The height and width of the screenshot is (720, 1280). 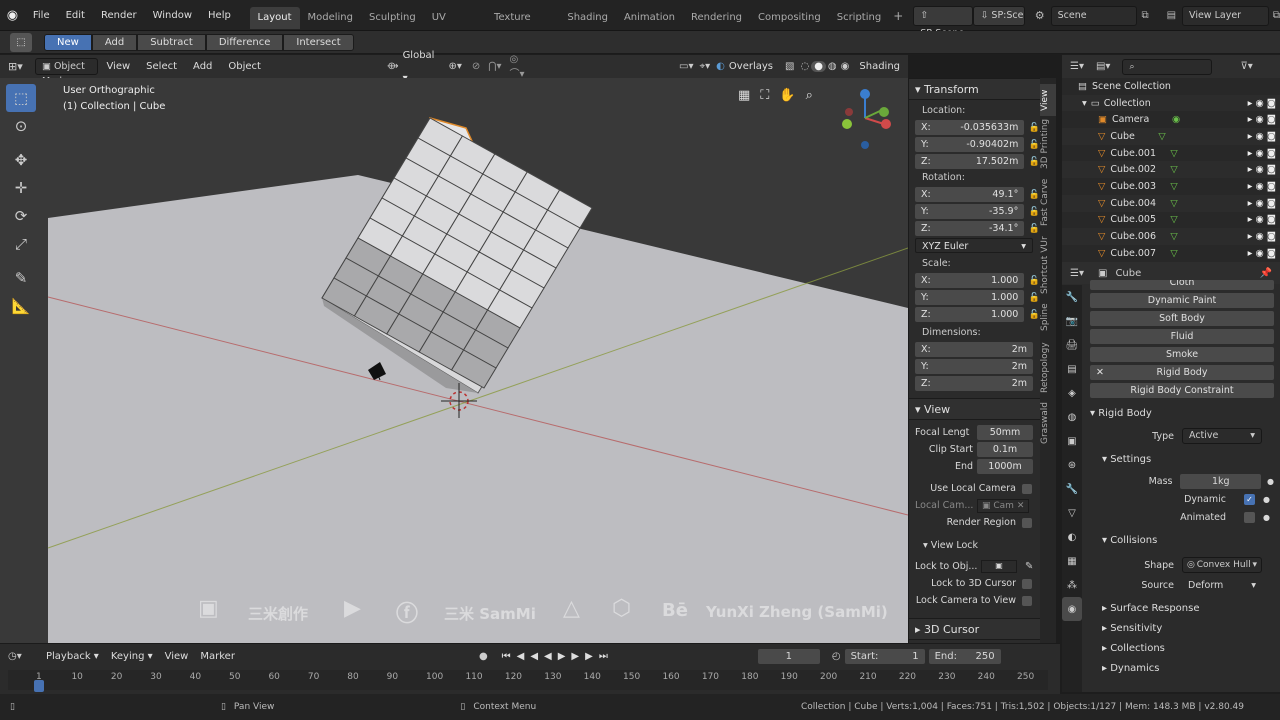 I want to click on menu-help: Help, so click(x=219, y=15).